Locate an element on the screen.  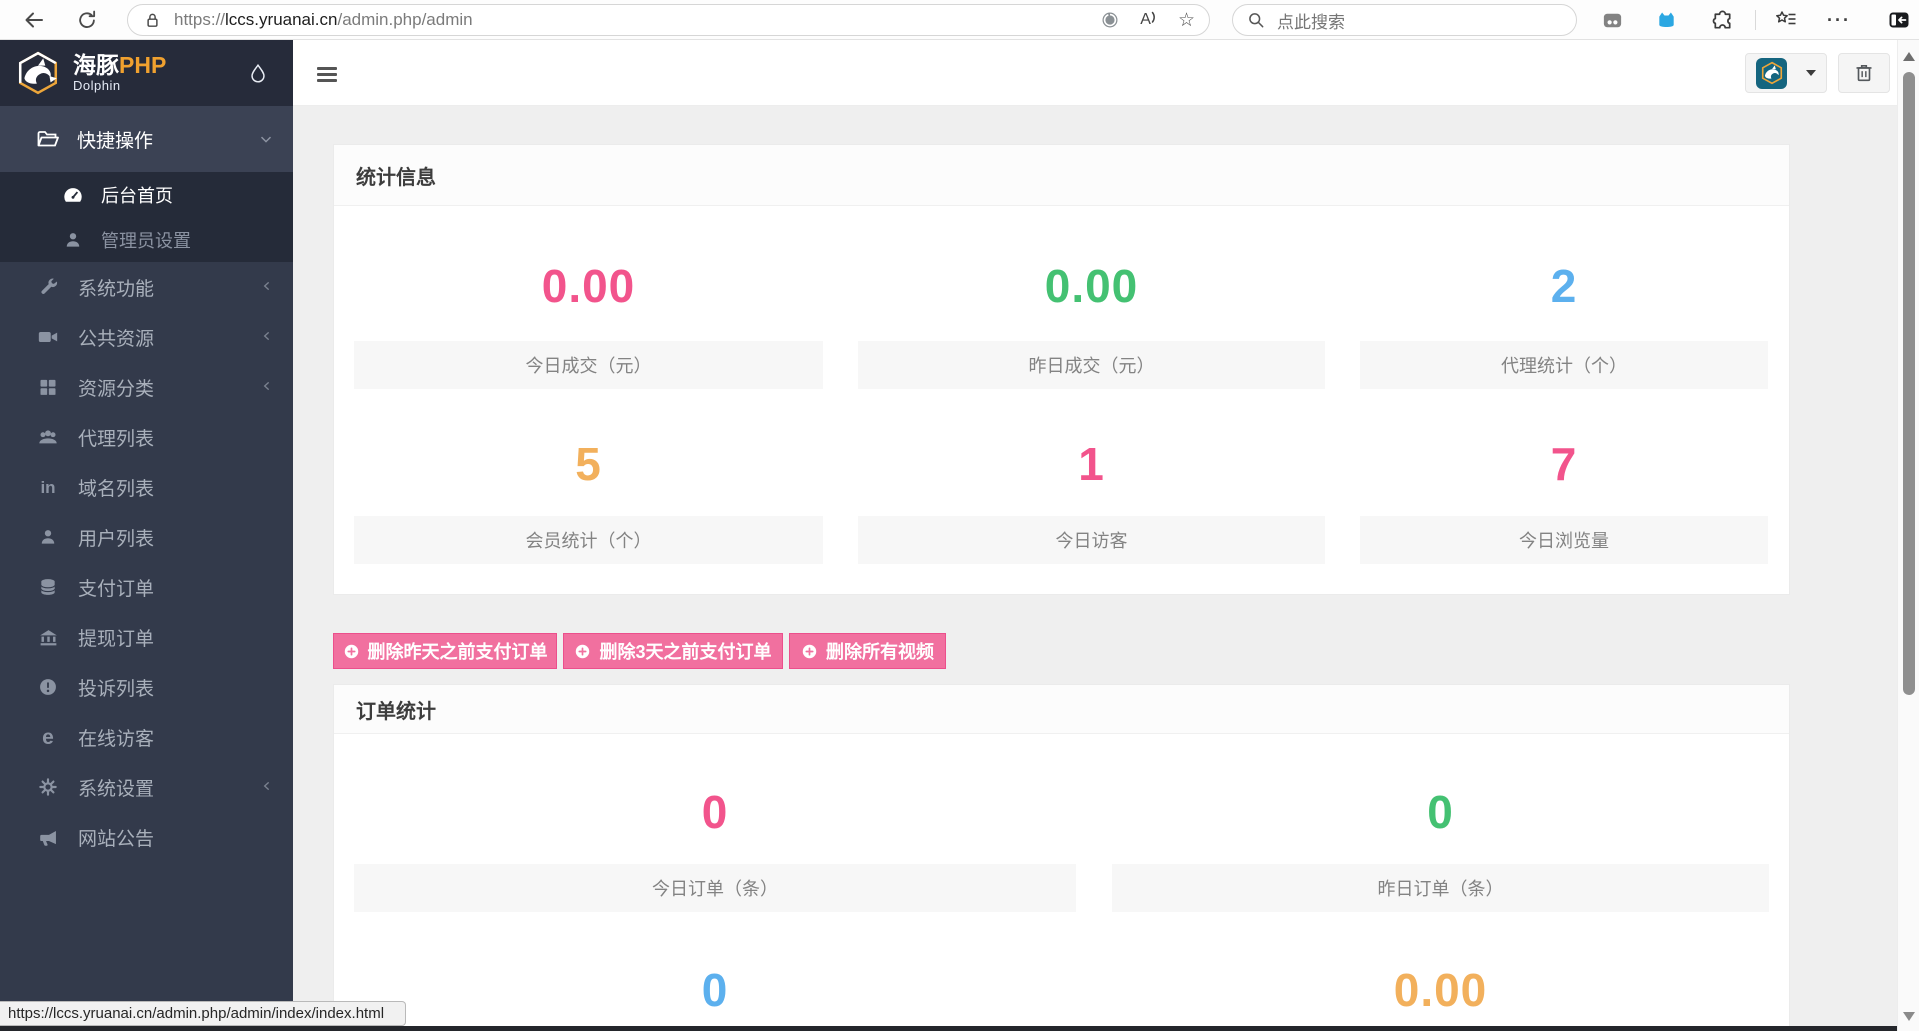
more-options-icon: ··· is located at coordinates (1839, 20).